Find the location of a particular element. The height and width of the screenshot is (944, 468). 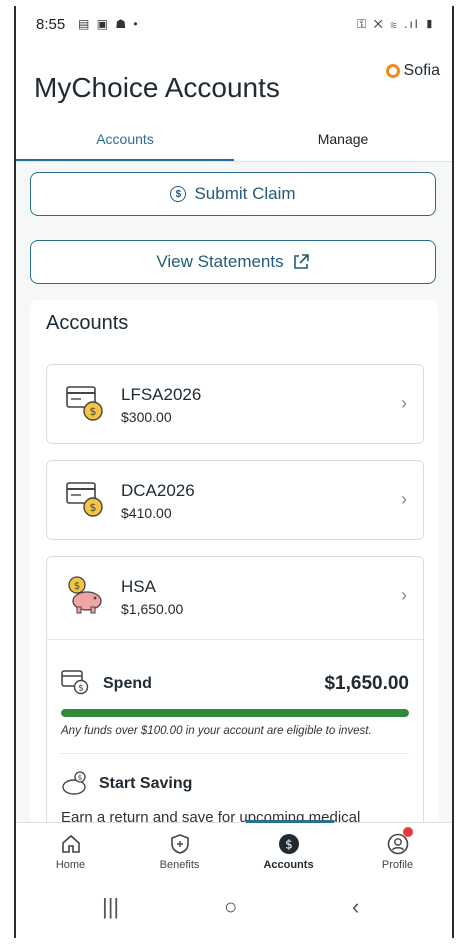

spend-label: Spend is located at coordinates (127, 683).